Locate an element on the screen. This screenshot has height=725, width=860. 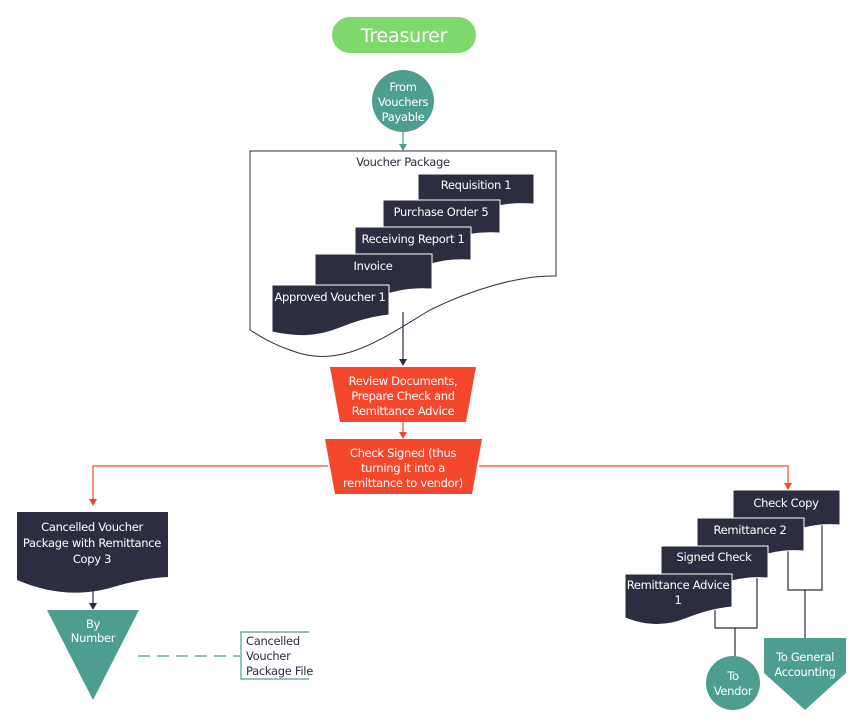
title-badge: Treasurer is located at coordinates (404, 35).